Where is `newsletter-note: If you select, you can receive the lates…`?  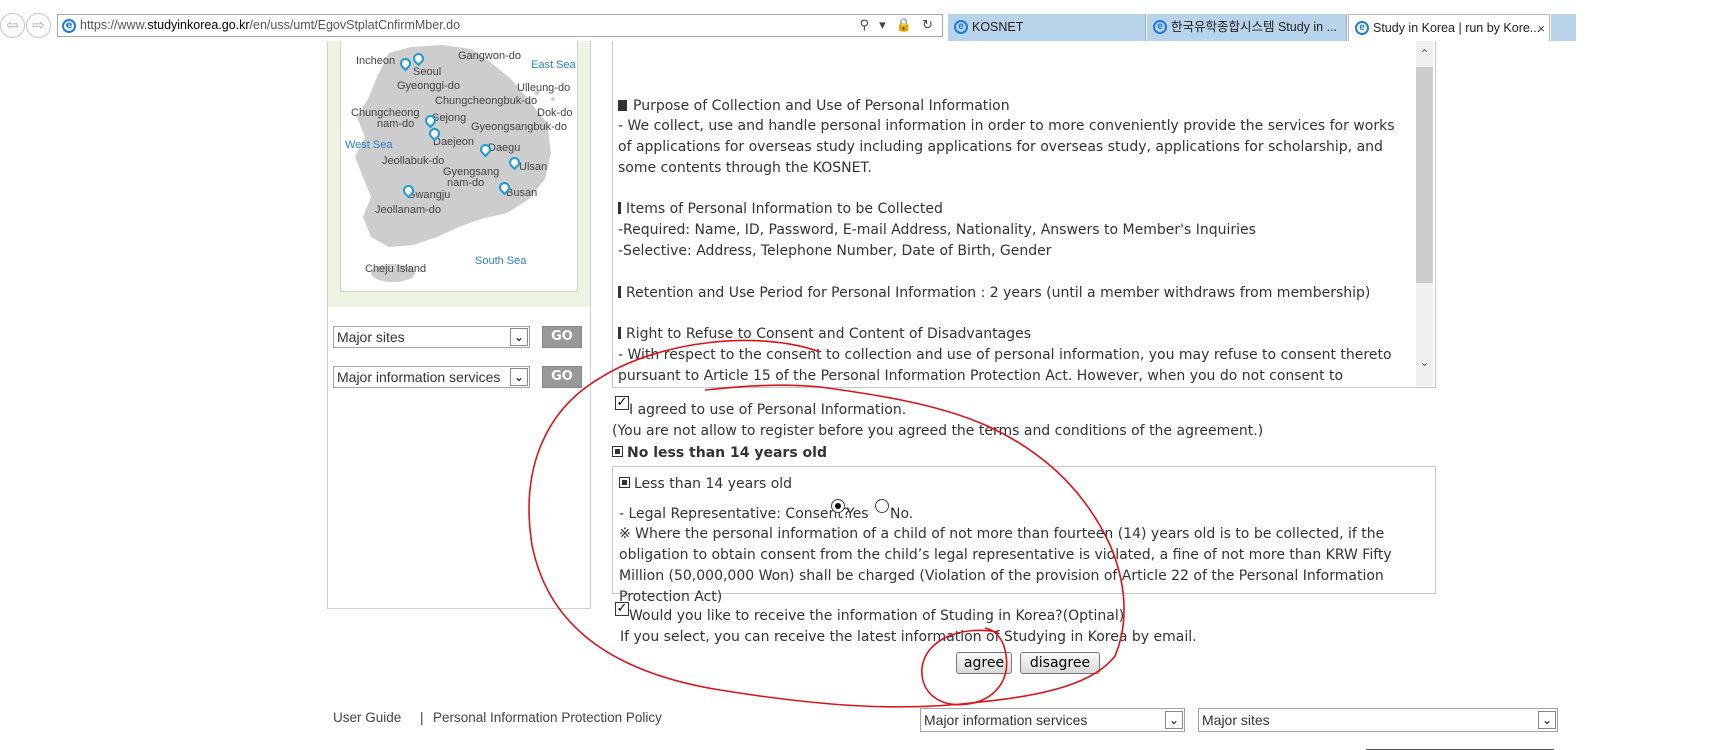 newsletter-note: If you select, you can receive the lates… is located at coordinates (908, 637).